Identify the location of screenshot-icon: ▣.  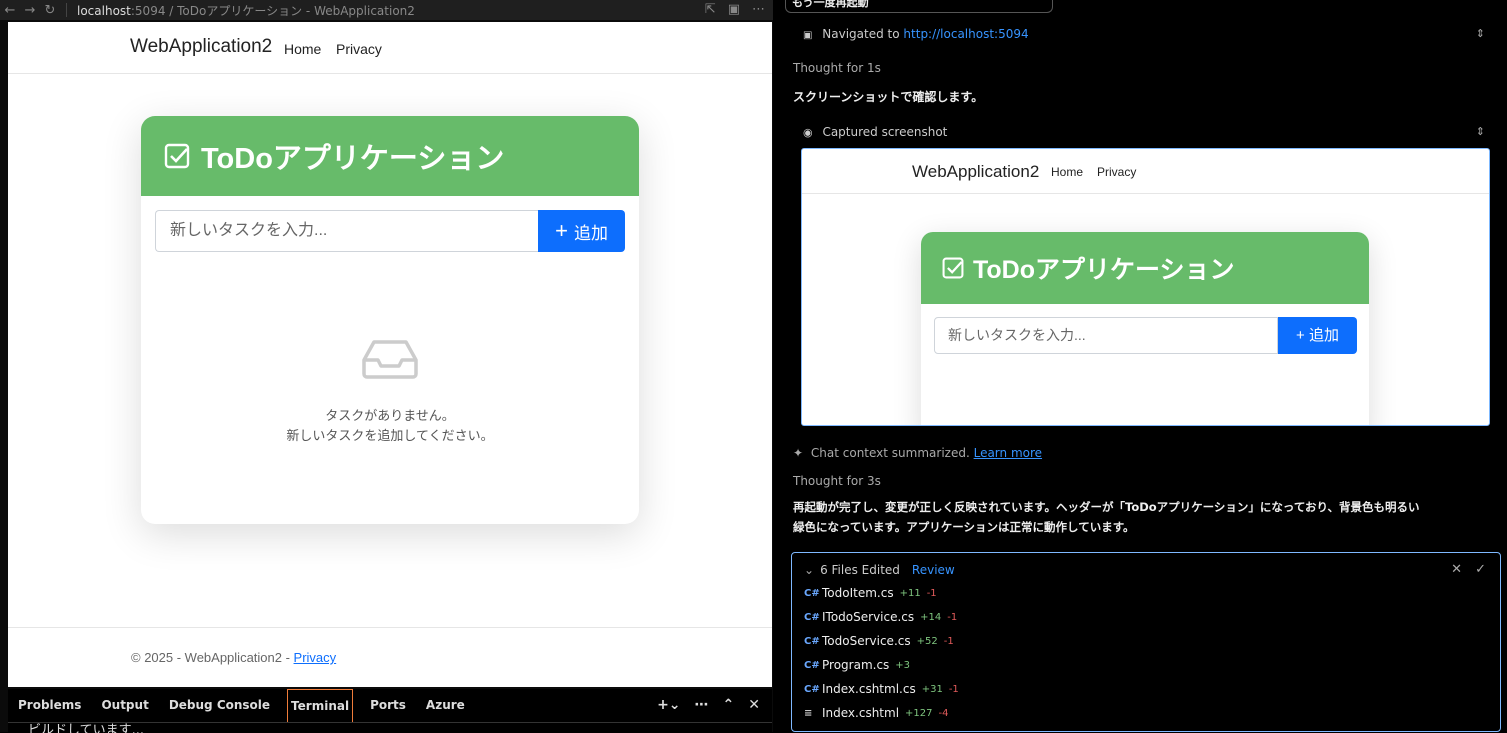
(734, 9).